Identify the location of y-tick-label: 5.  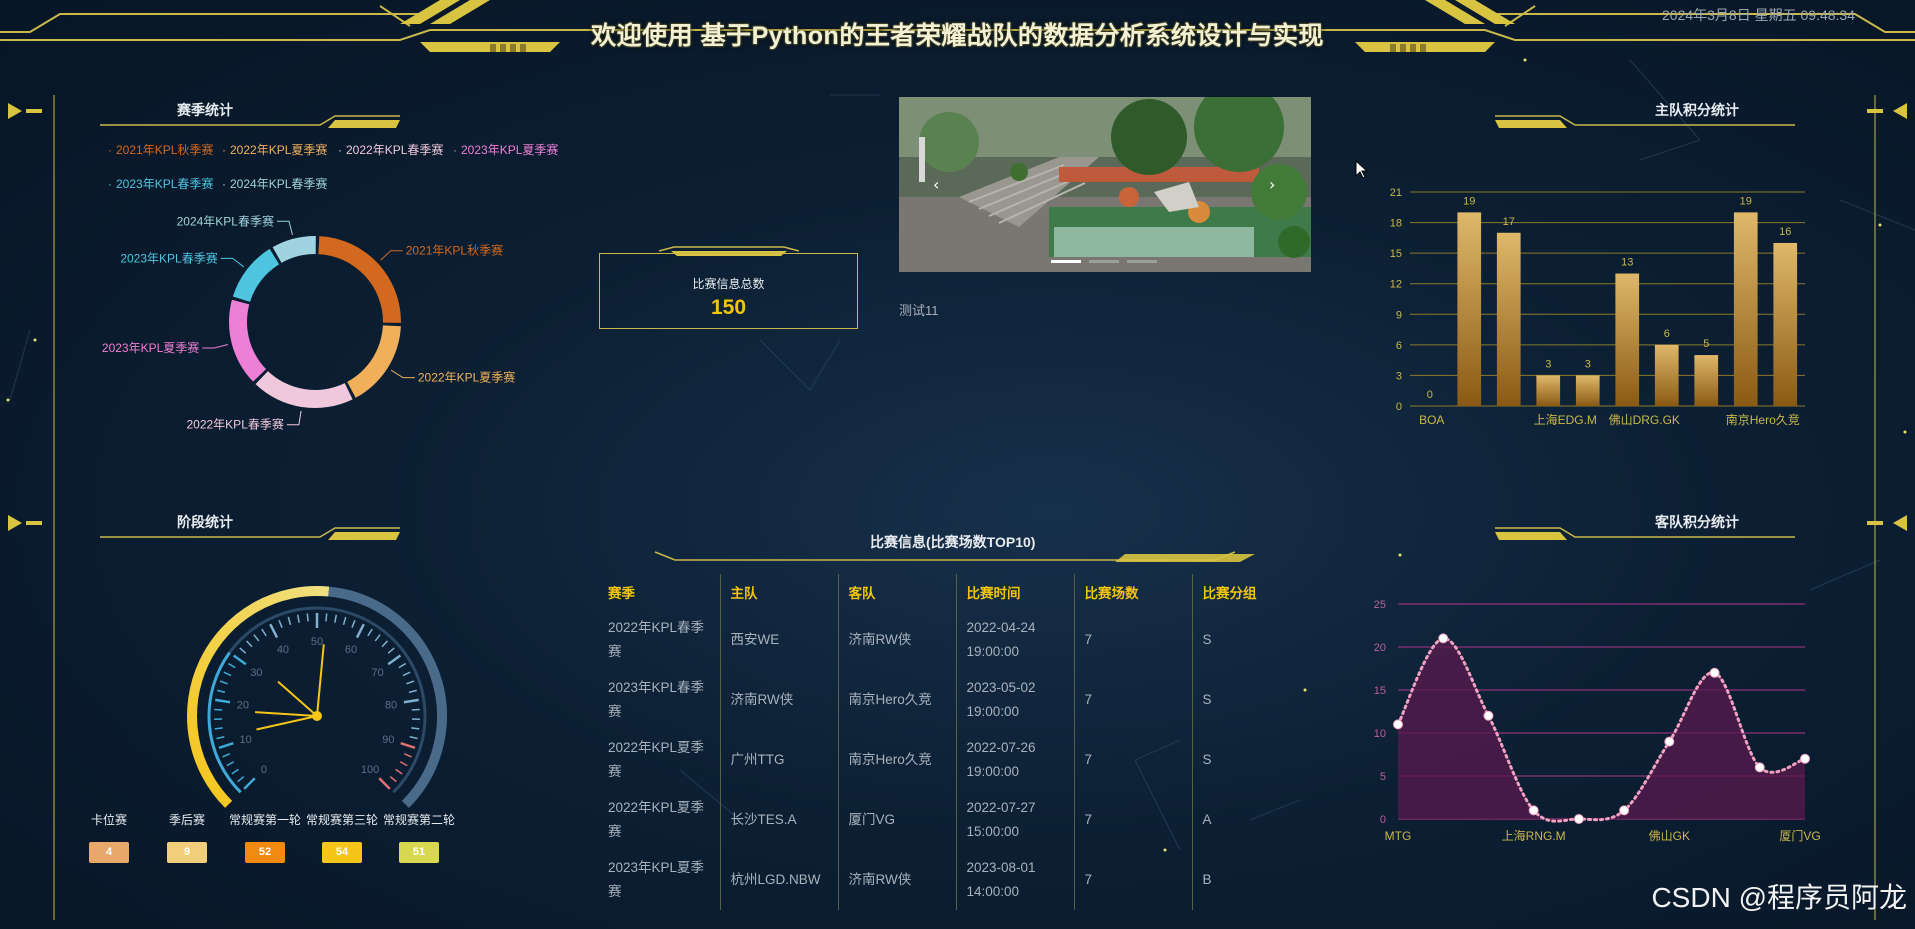
(1383, 777).